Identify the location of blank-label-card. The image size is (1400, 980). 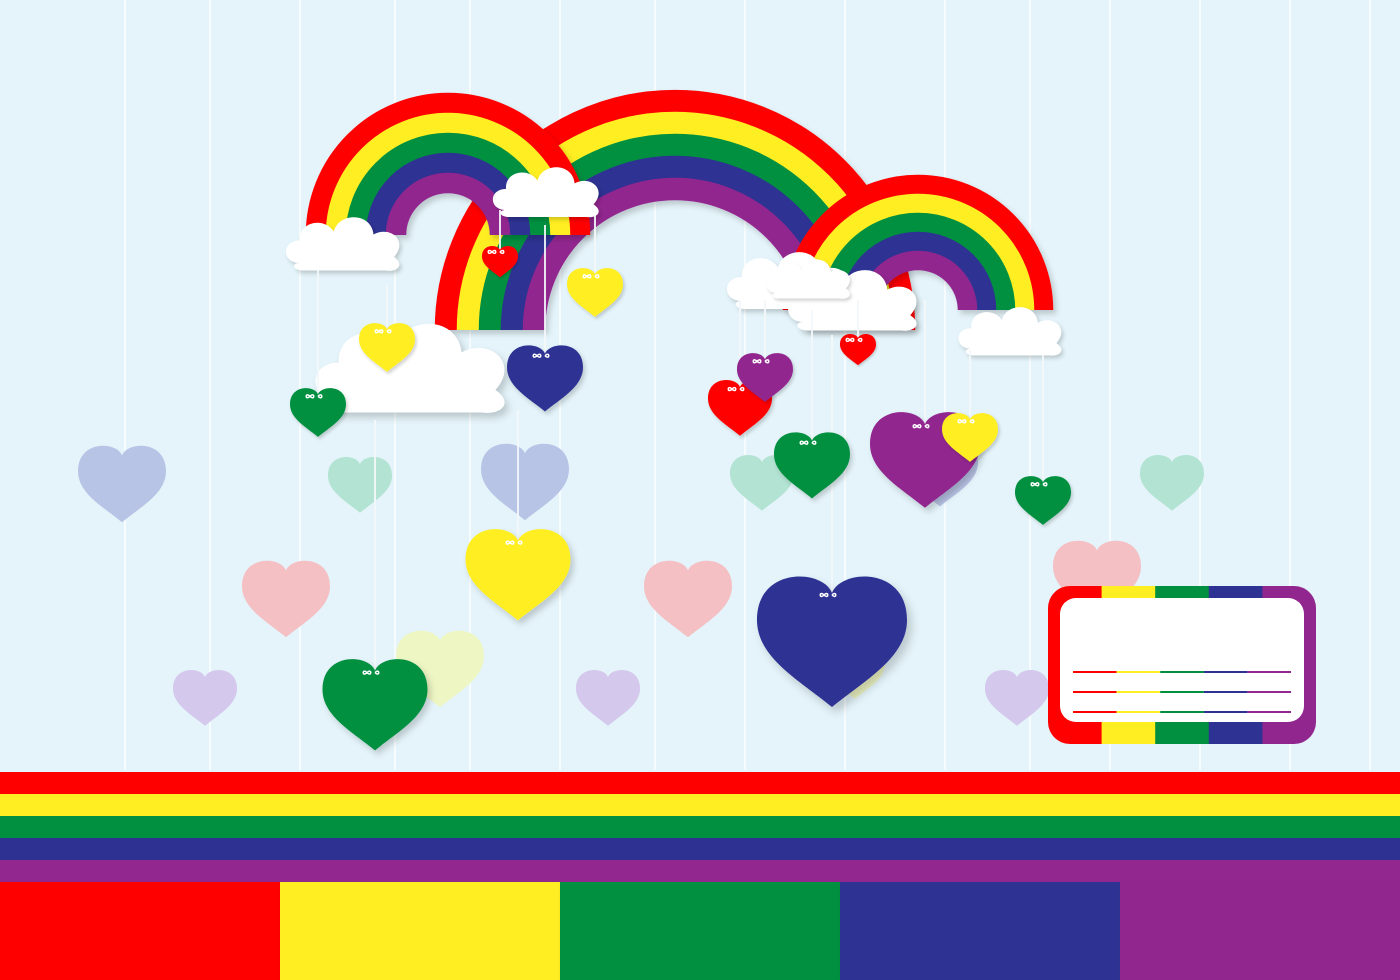
(1182, 665).